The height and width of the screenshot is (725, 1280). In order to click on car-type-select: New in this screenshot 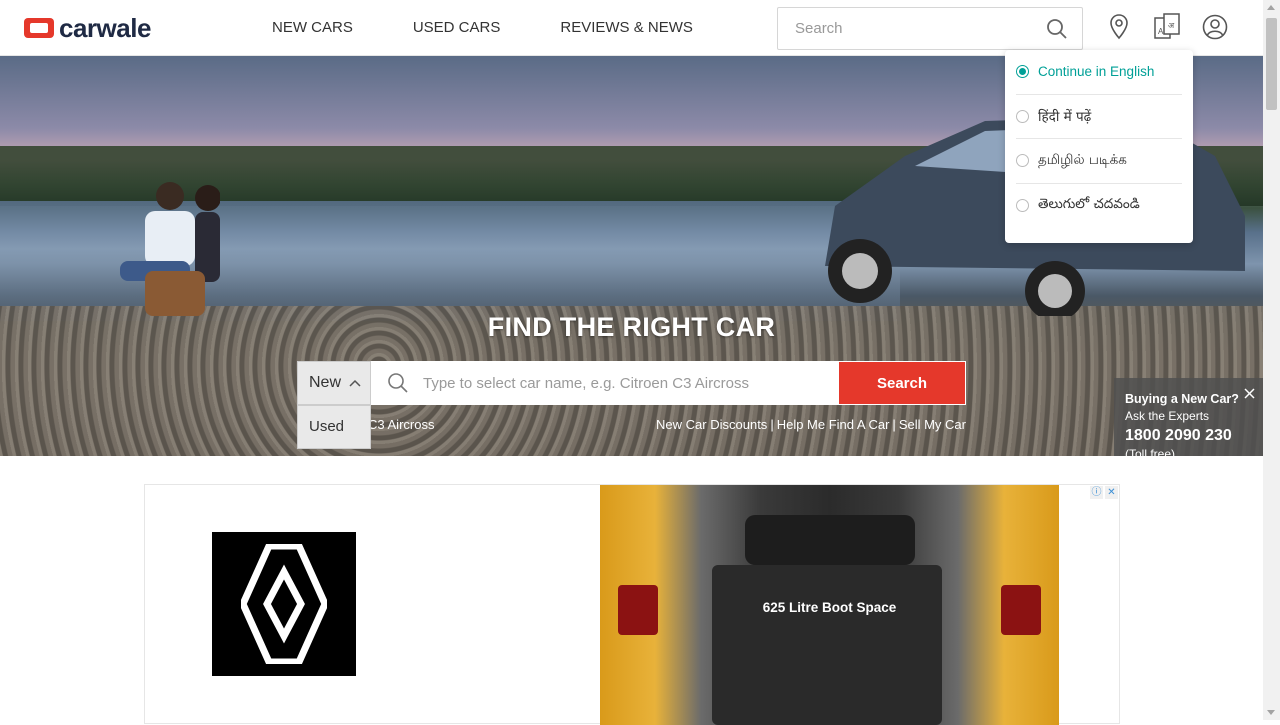, I will do `click(334, 383)`.